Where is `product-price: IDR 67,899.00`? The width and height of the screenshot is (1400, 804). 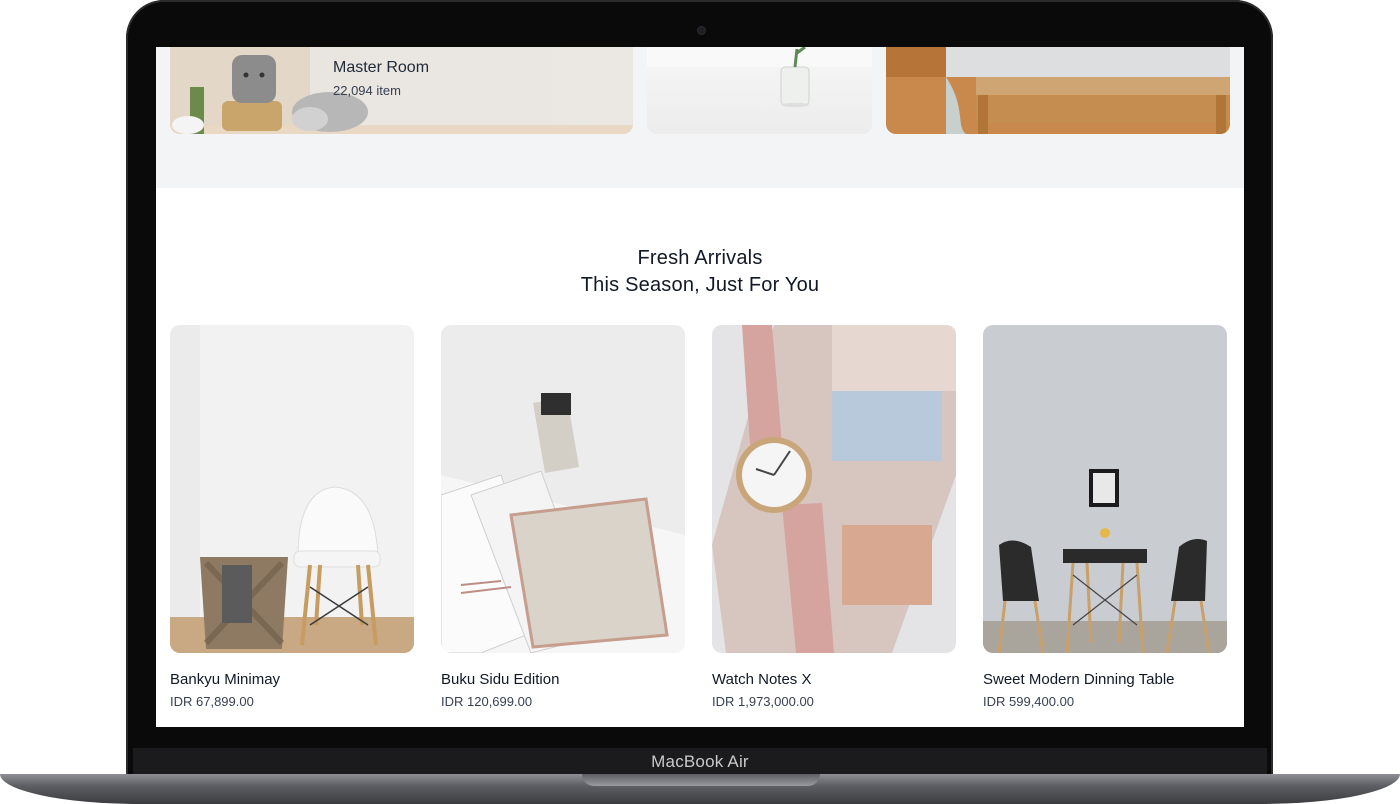
product-price: IDR 67,899.00 is located at coordinates (212, 701).